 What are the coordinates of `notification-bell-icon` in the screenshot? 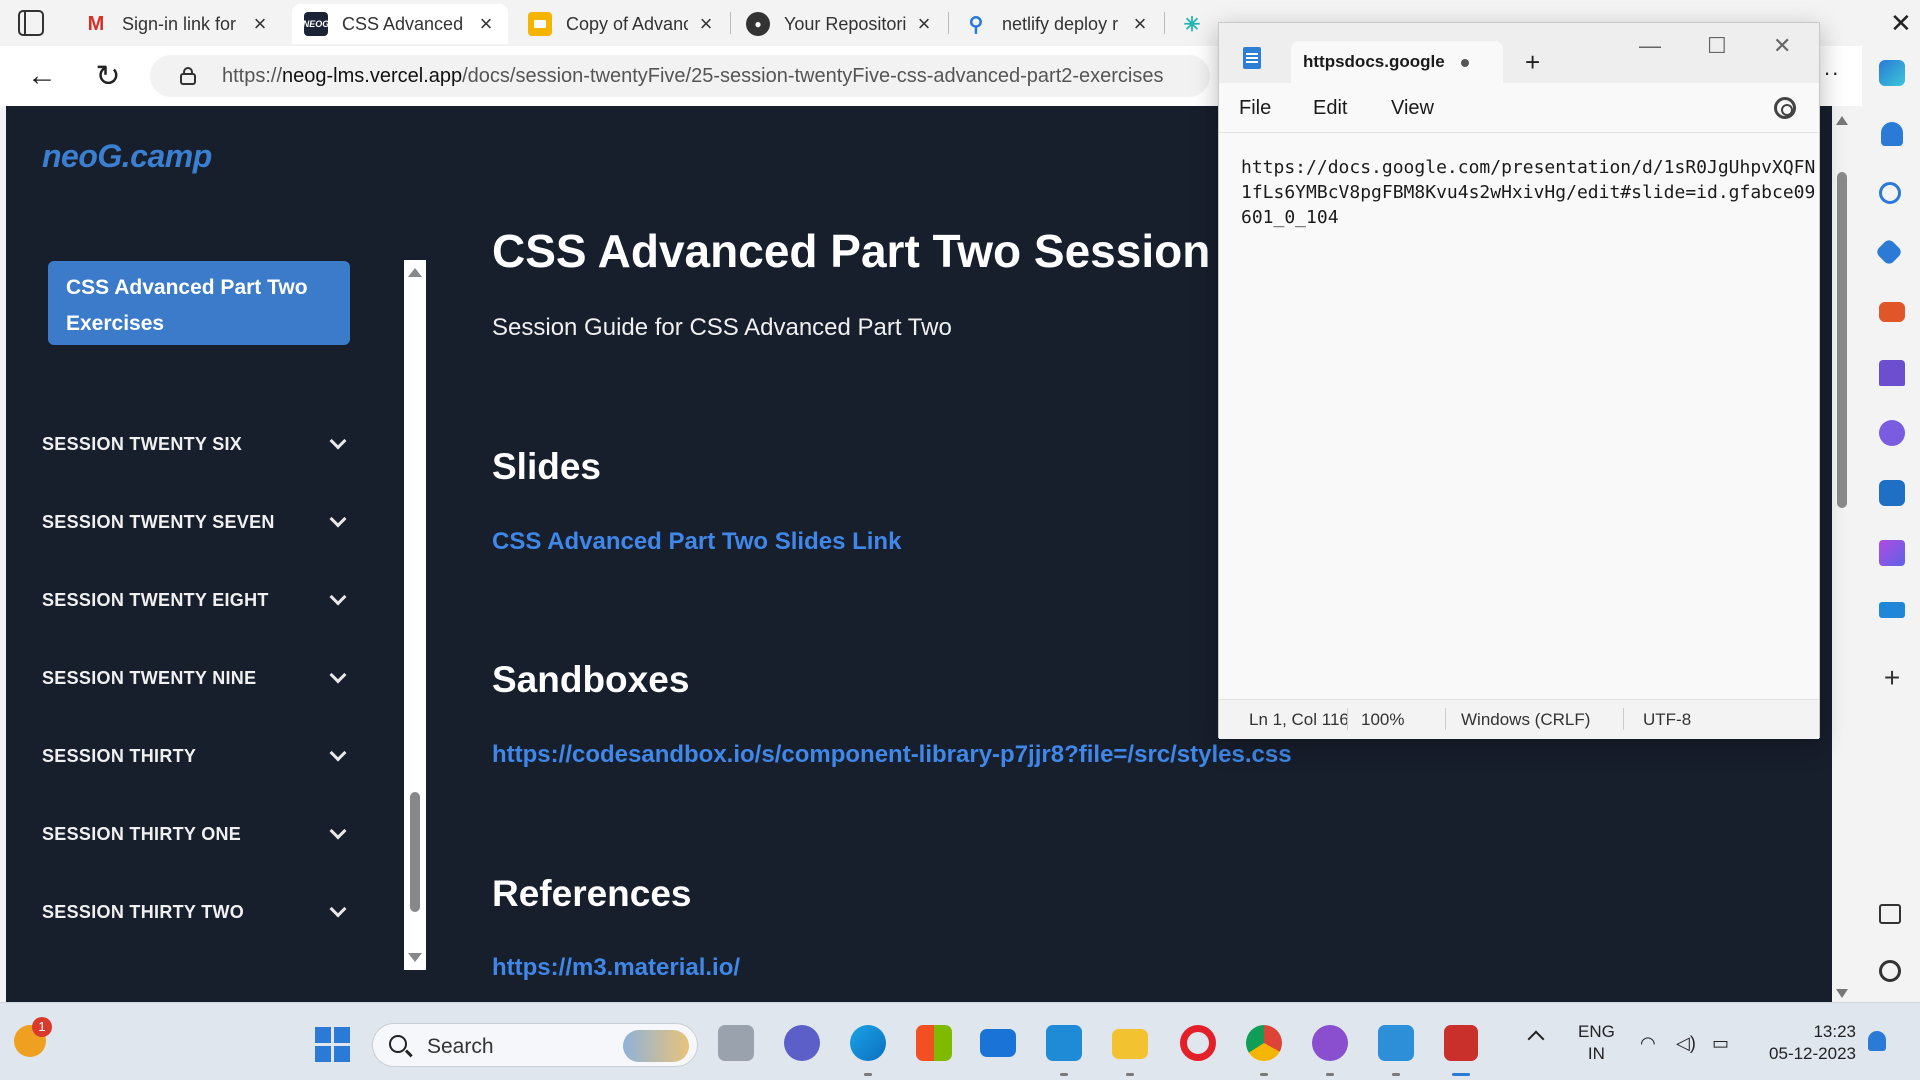 It's located at (1877, 1041).